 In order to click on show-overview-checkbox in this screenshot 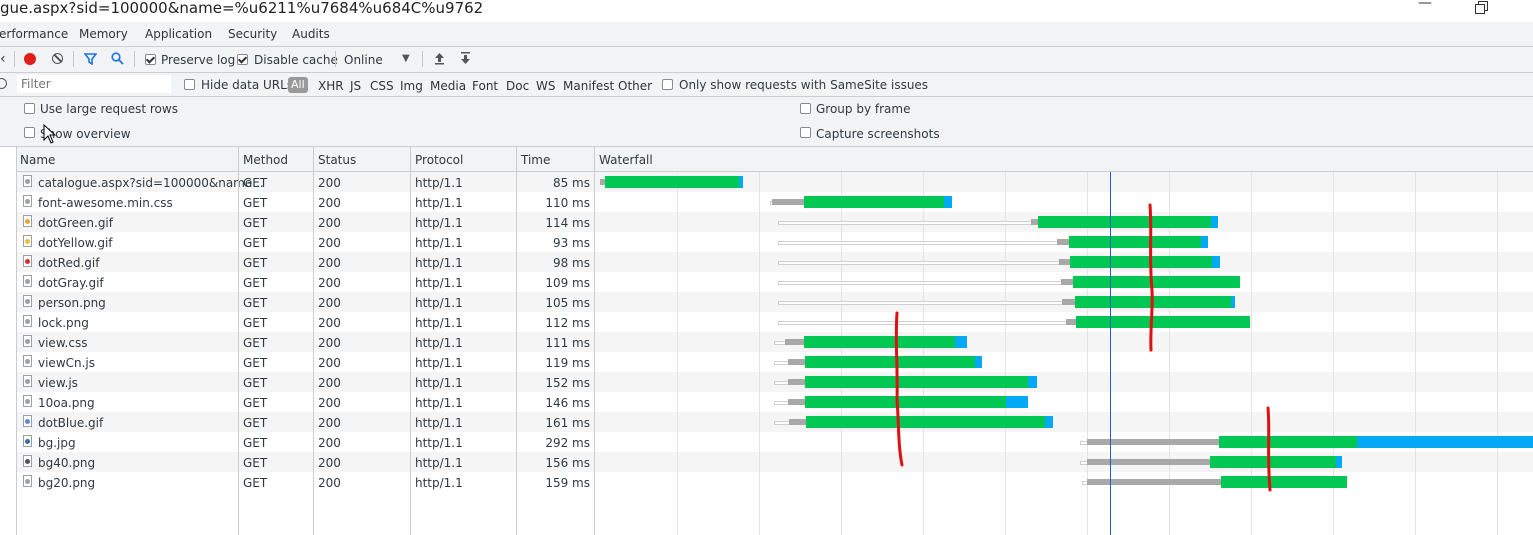, I will do `click(29, 132)`.